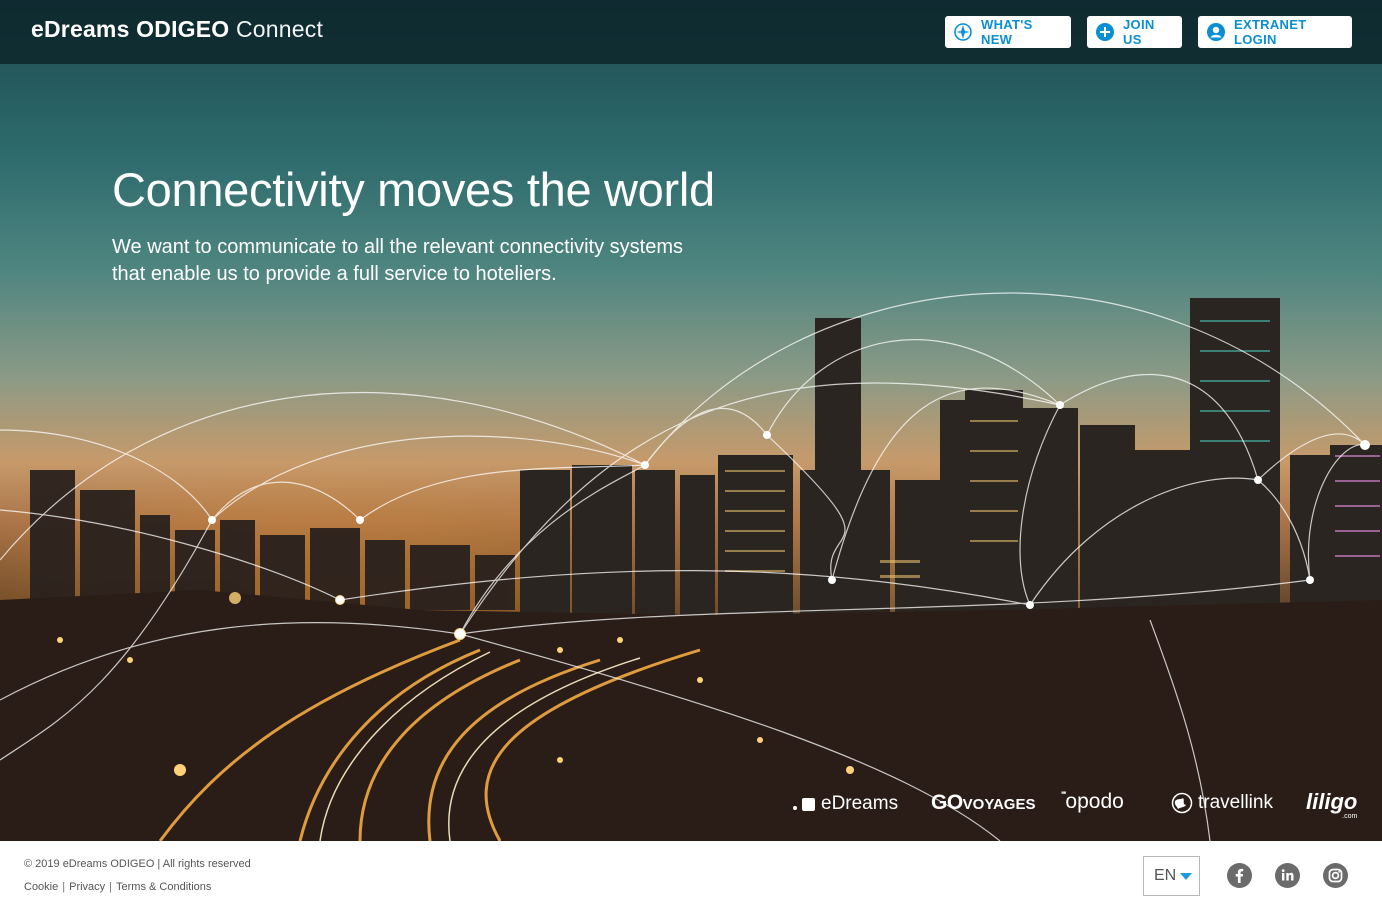 This screenshot has width=1382, height=911. What do you see at coordinates (963, 32) in the screenshot?
I see `compass-icon` at bounding box center [963, 32].